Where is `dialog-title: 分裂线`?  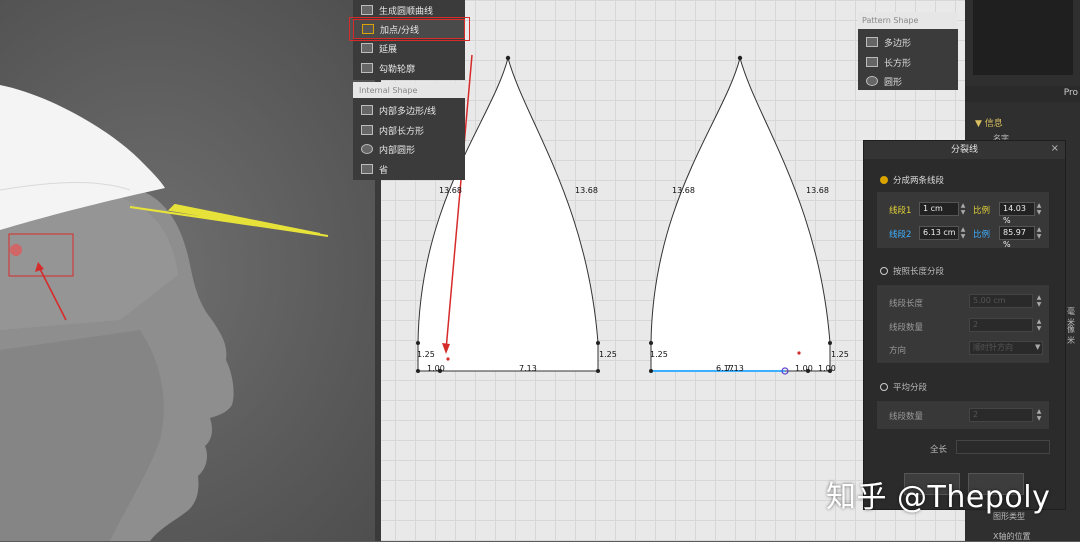 dialog-title: 分裂线 is located at coordinates (964, 150).